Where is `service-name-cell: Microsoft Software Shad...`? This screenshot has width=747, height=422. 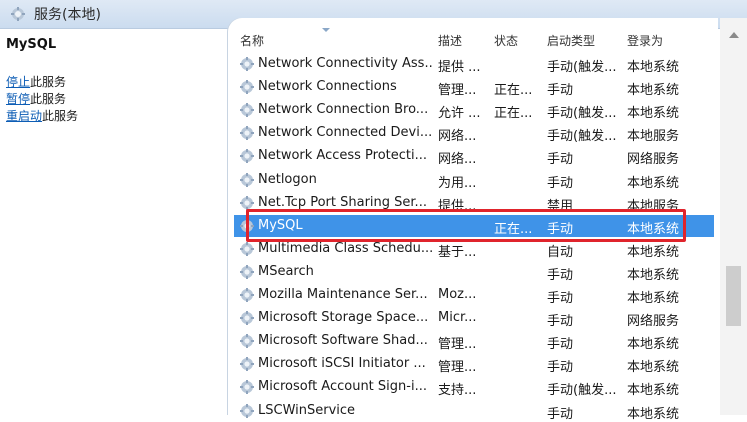 service-name-cell: Microsoft Software Shad... is located at coordinates (343, 341).